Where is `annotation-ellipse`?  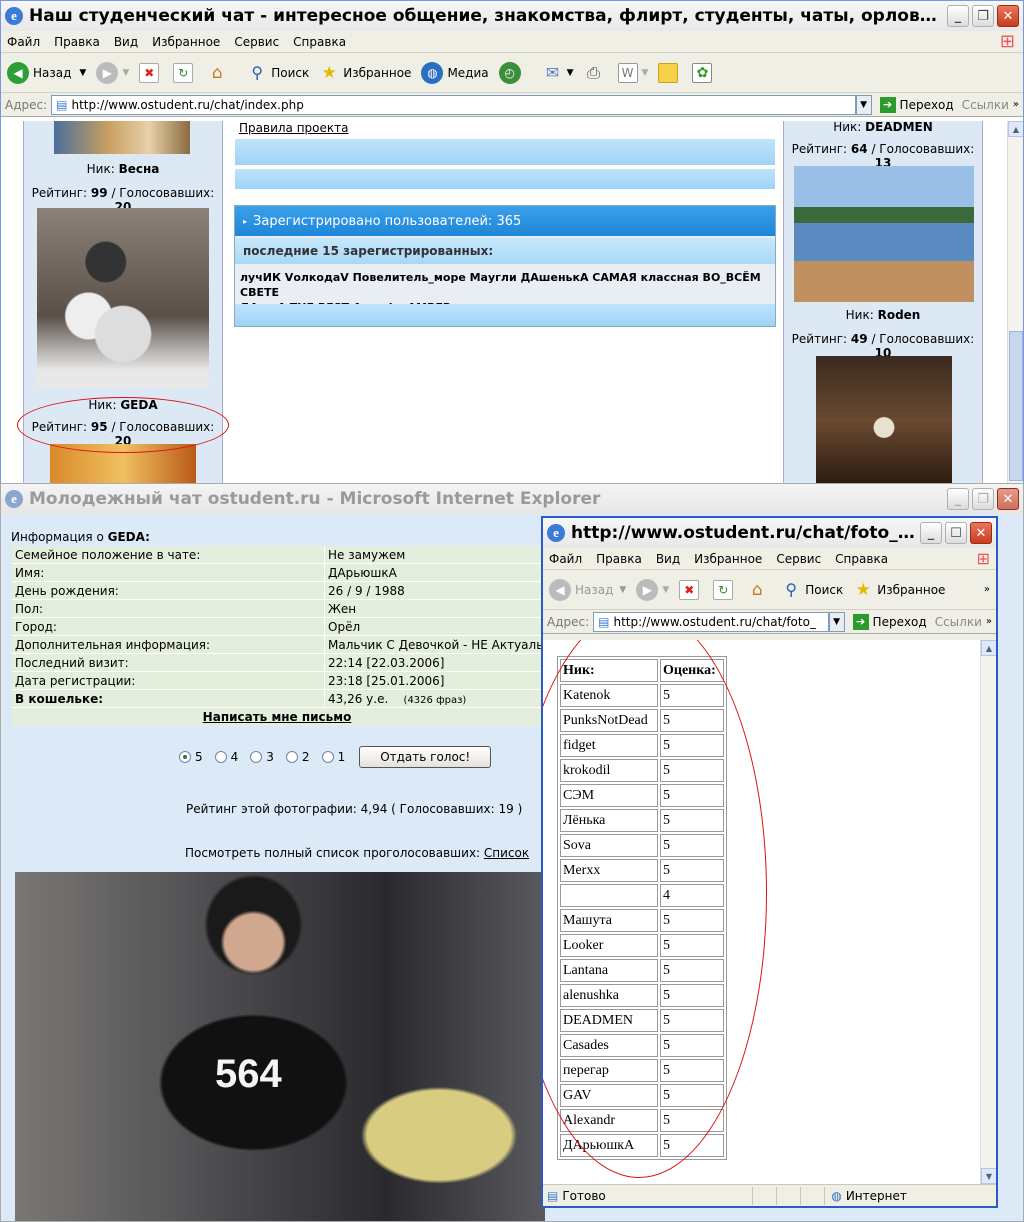 annotation-ellipse is located at coordinates (655, 909).